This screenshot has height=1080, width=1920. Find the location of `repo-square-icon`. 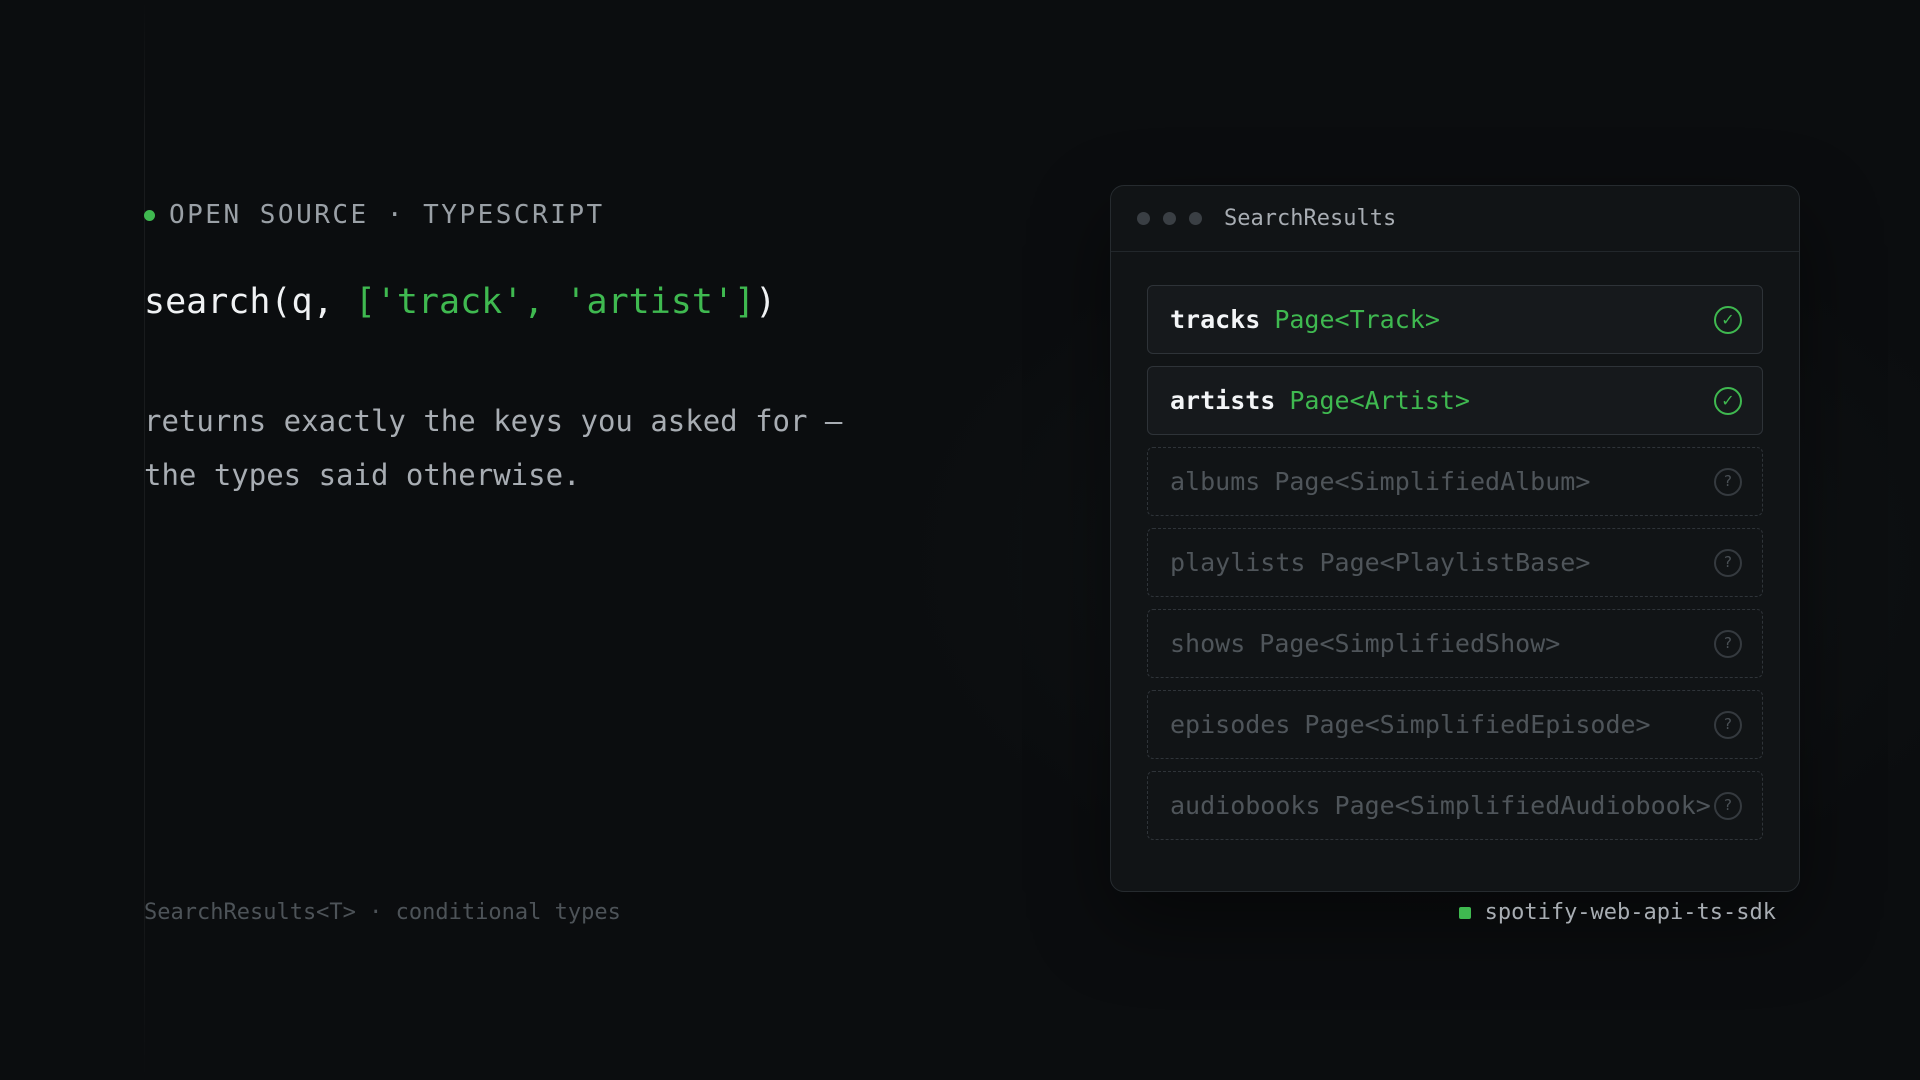

repo-square-icon is located at coordinates (1464, 912).